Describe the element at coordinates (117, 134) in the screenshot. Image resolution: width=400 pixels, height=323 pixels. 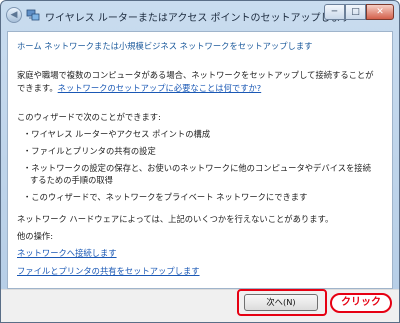
I see `list-item: ・ワイヤレス ルーターやアクセス ポイントの構成` at that location.